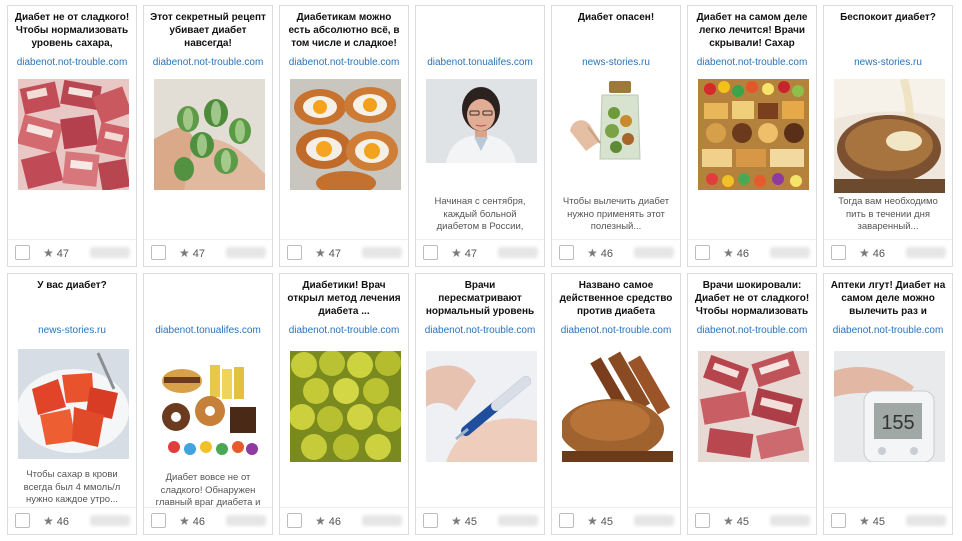 This screenshot has width=962, height=541. Describe the element at coordinates (72, 299) in the screenshot. I see `ad-title: У вас диабет?` at that location.